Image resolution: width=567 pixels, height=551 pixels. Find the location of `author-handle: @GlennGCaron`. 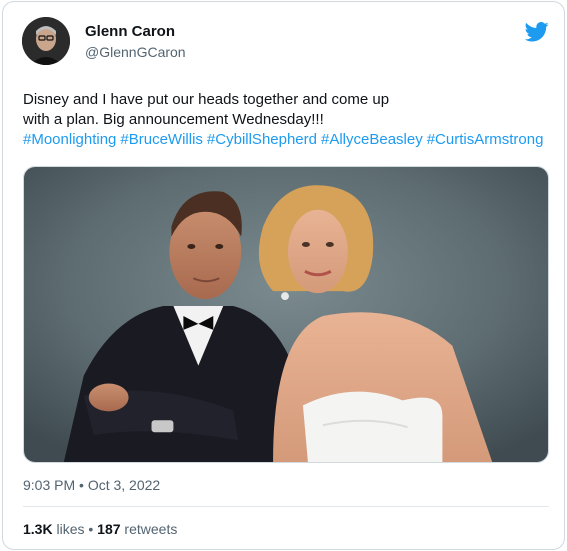

author-handle: @GlennGCaron is located at coordinates (135, 52).